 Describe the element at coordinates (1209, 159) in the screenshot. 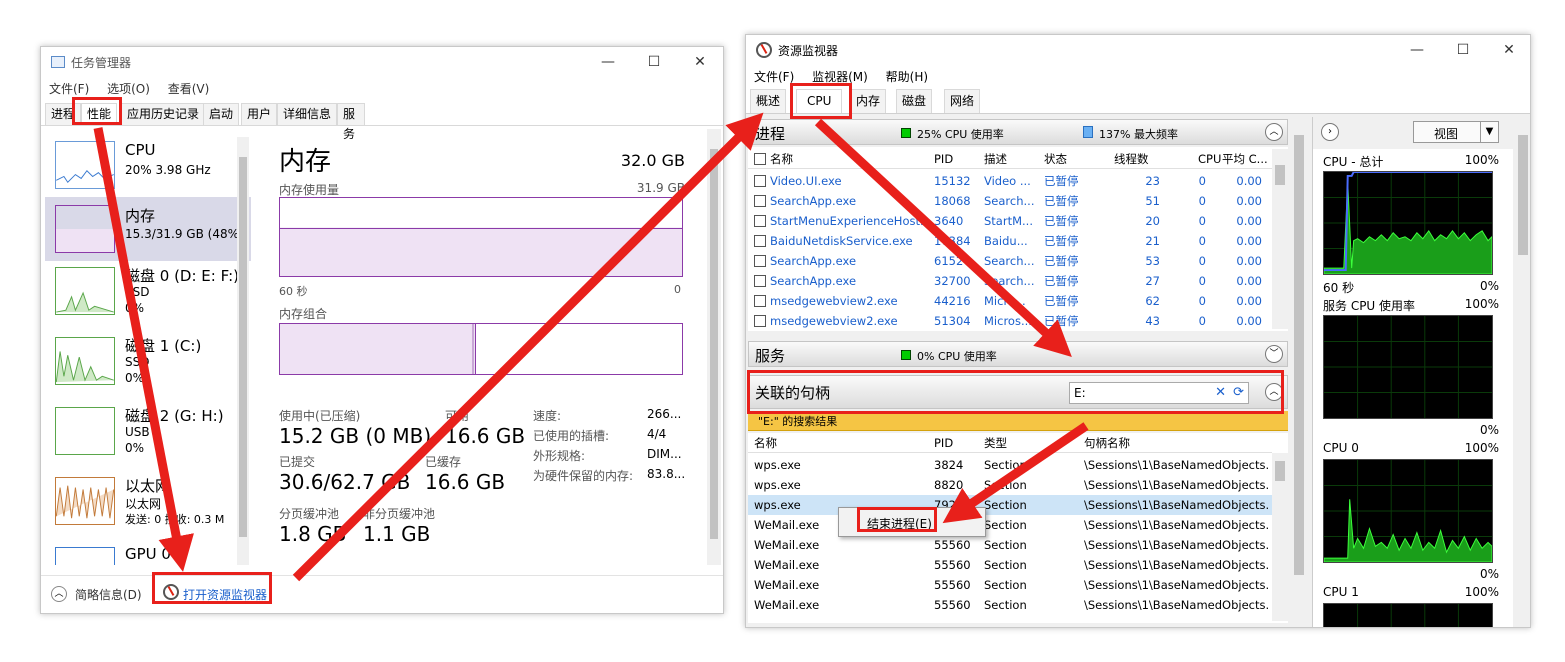

I see `col-cpu: CPU` at that location.